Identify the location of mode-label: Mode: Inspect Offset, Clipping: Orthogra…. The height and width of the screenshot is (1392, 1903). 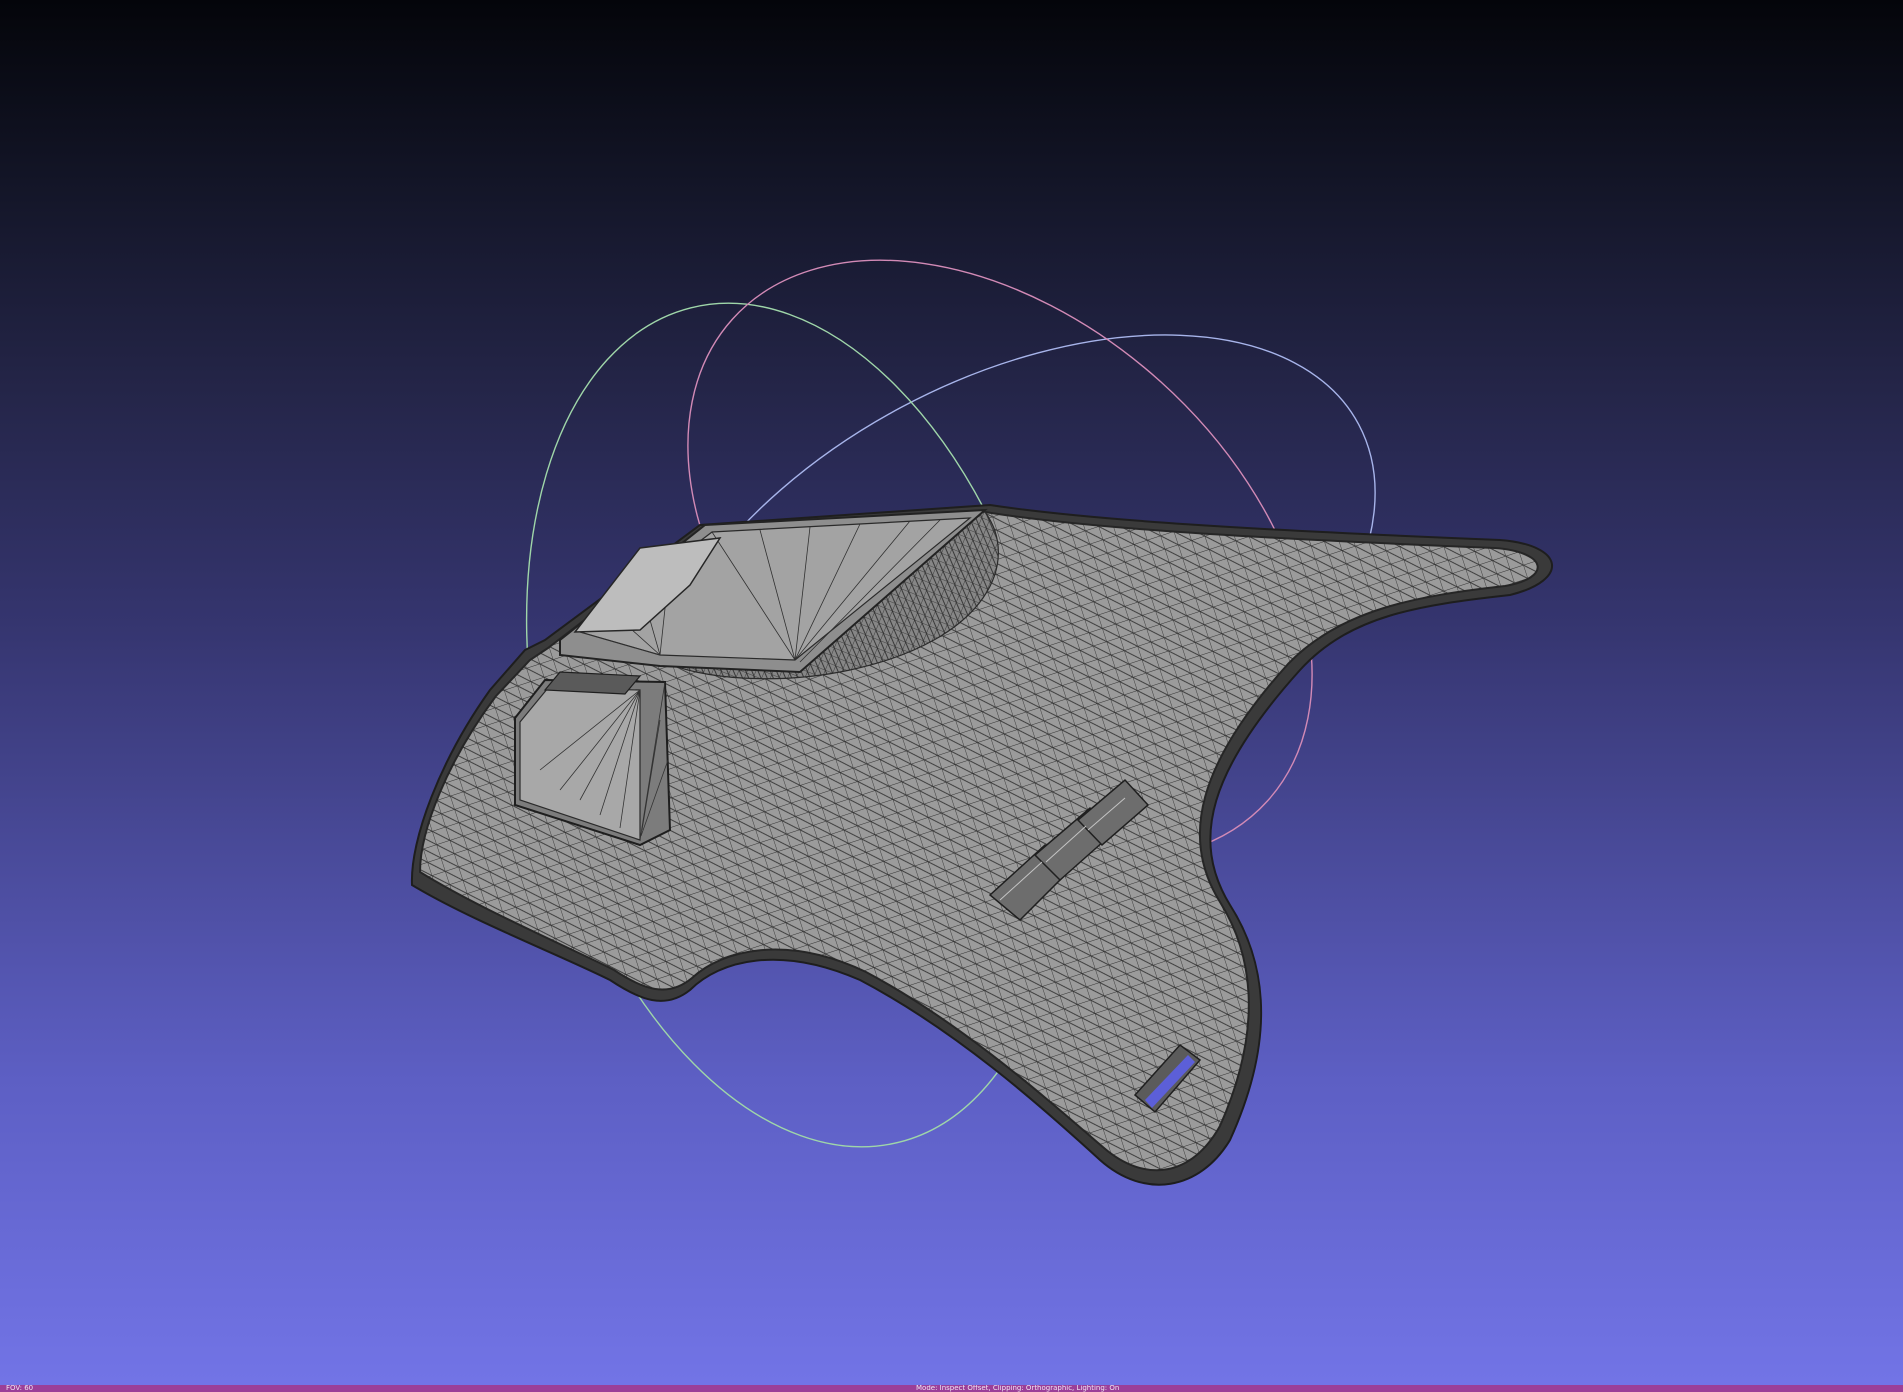
(1018, 1388).